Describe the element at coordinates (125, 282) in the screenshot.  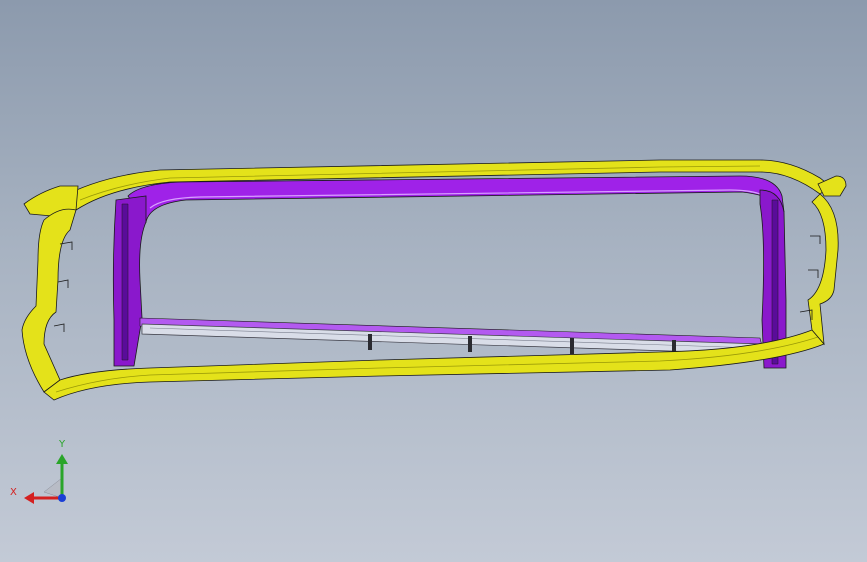
I see `inner-frame-left-pillar-shade` at that location.